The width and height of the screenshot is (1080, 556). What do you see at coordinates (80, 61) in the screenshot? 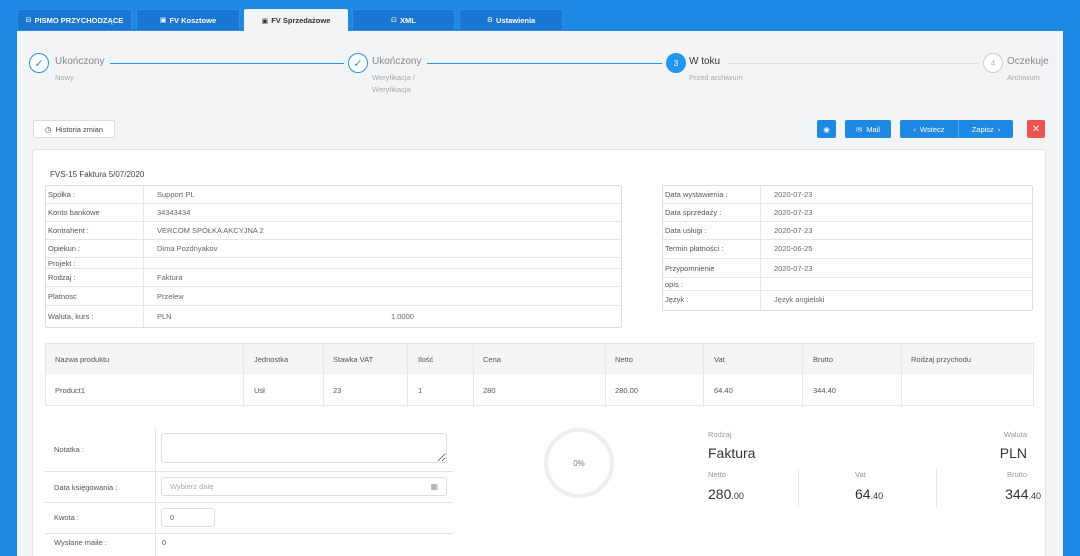
I see `step-1-title: Ukończony` at bounding box center [80, 61].